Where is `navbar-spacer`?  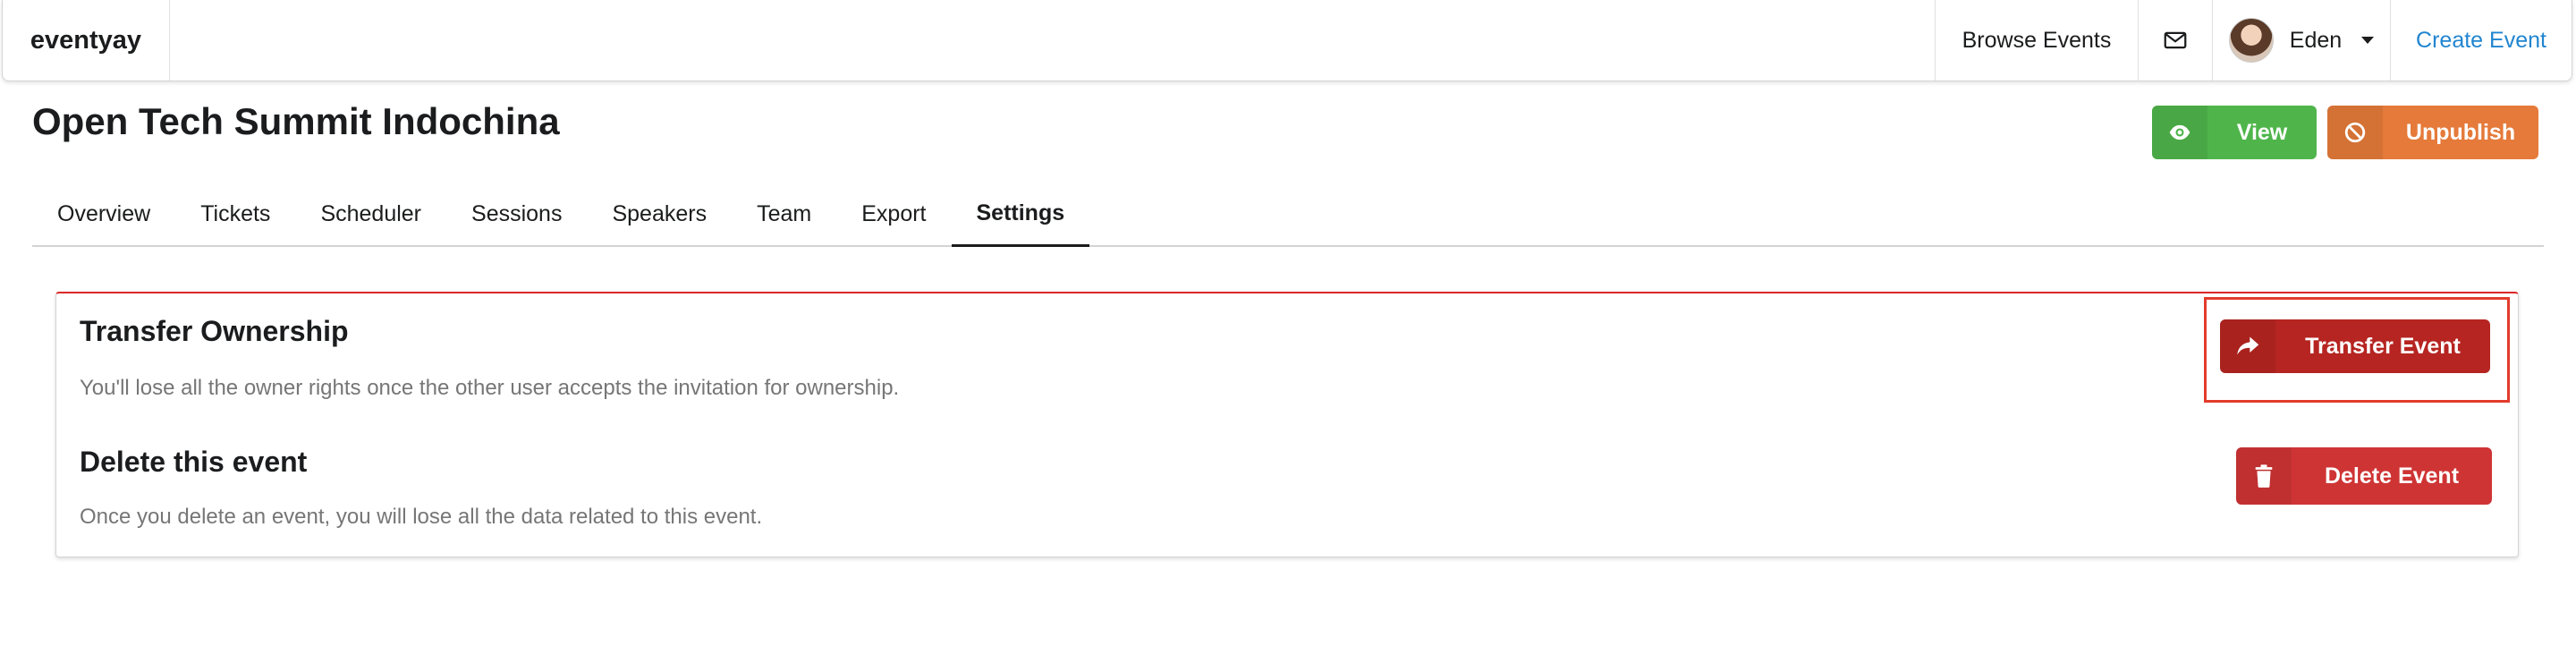 navbar-spacer is located at coordinates (1052, 40).